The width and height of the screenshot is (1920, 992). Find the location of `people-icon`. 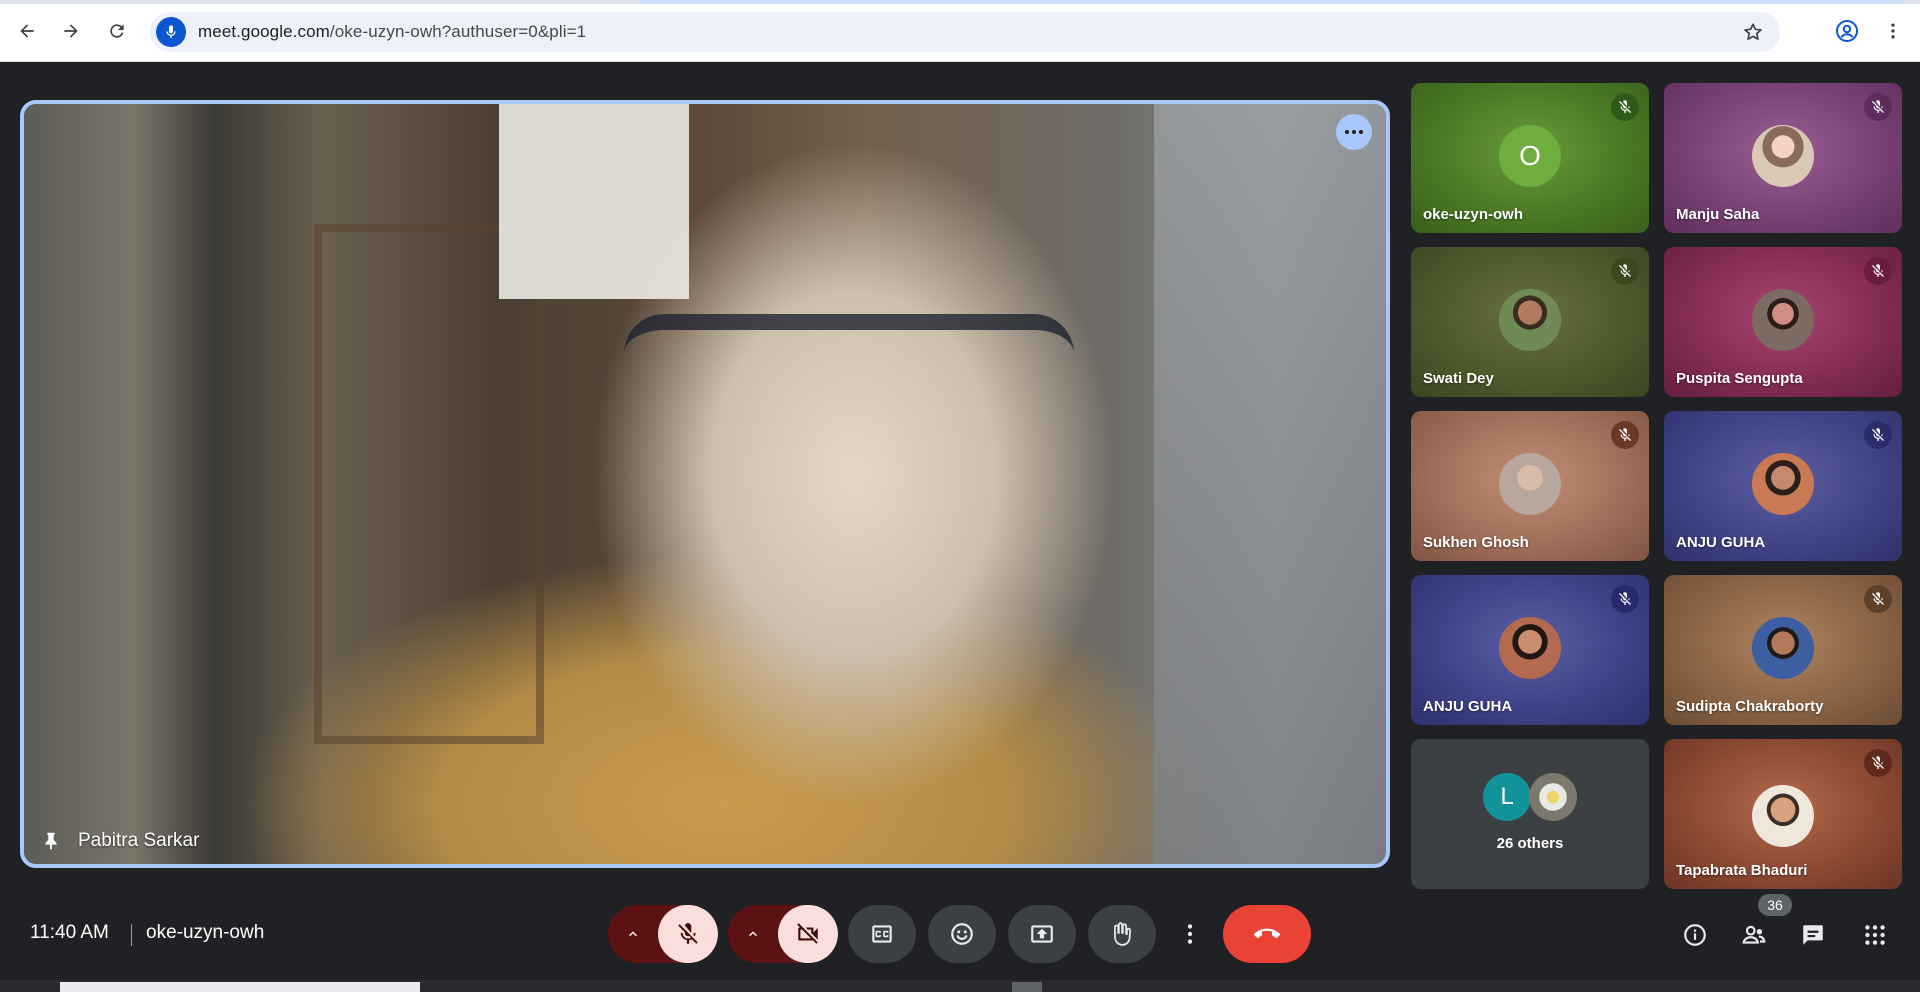

people-icon is located at coordinates (1754, 934).